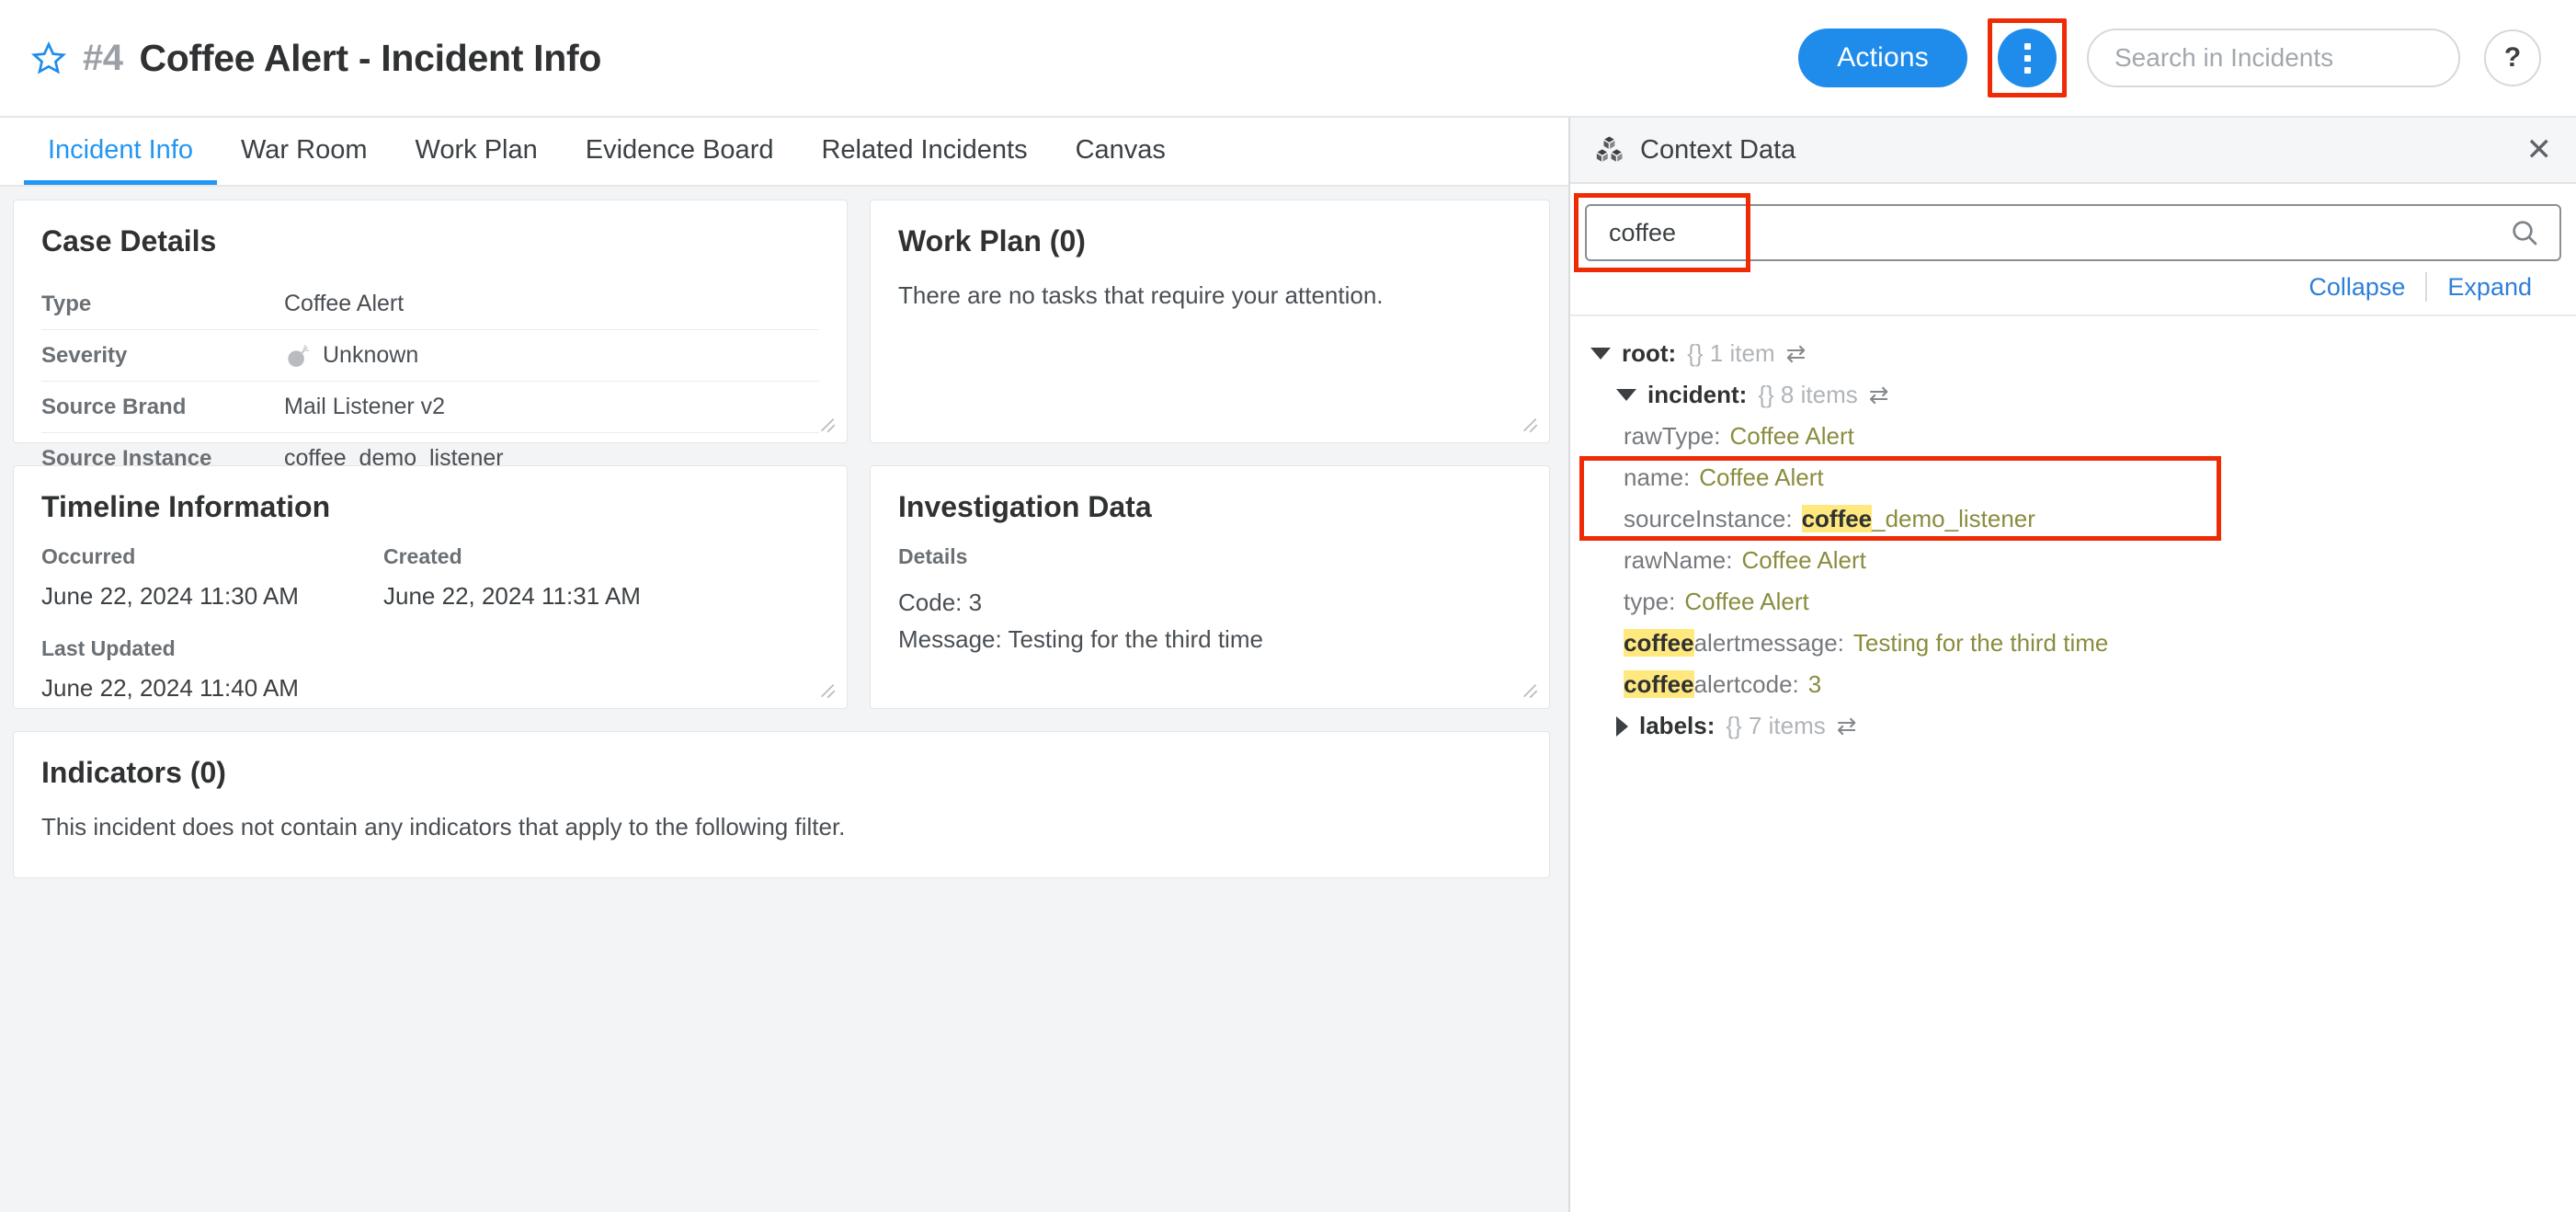 The height and width of the screenshot is (1212, 2576). What do you see at coordinates (84, 355) in the screenshot?
I see `row-key: Severity` at bounding box center [84, 355].